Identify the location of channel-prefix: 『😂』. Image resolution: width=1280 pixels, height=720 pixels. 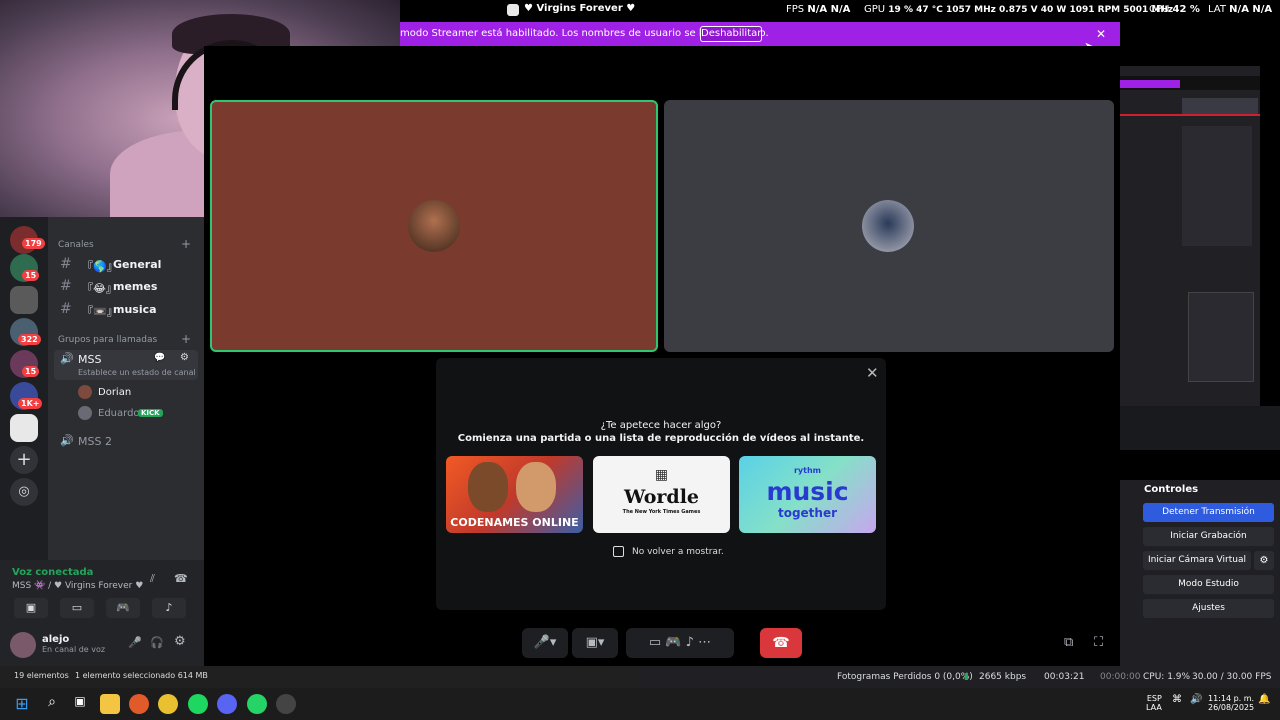
(99, 288).